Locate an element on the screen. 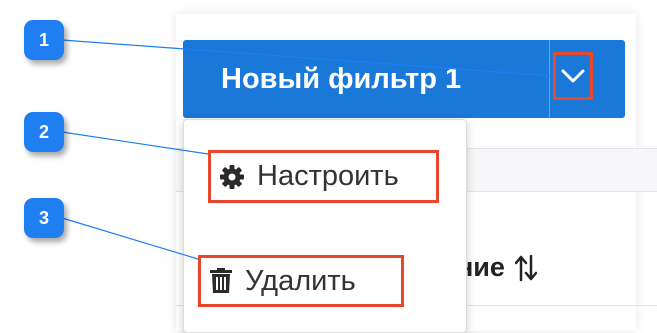 Image resolution: width=657 pixels, height=333 pixels. callout-badge-1: 1 is located at coordinates (44, 40).